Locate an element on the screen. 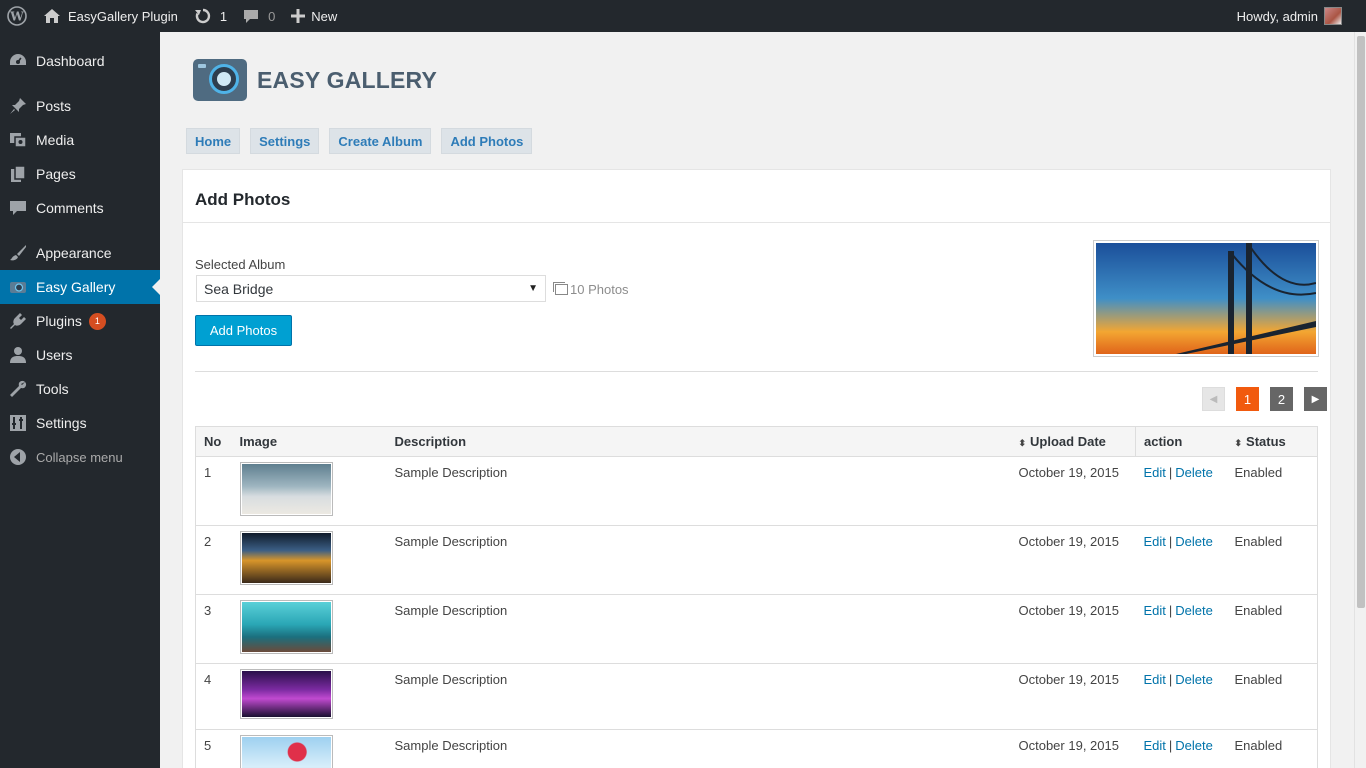 This screenshot has width=1366, height=768. sidebar-item-label: Users is located at coordinates (54, 355).